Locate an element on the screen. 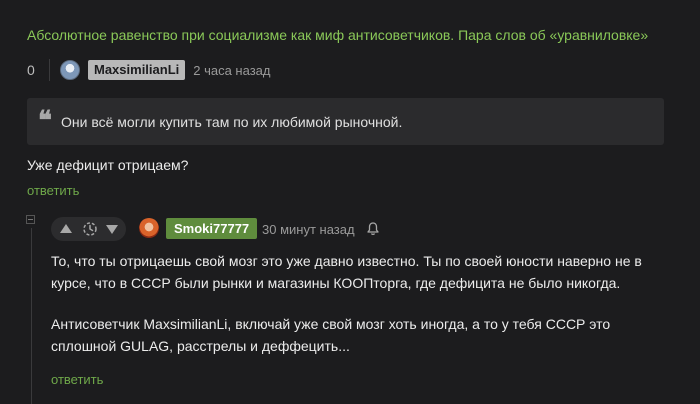 Image resolution: width=700 pixels, height=404 pixels. comment-timestamp: 30 минут назад is located at coordinates (308, 229).